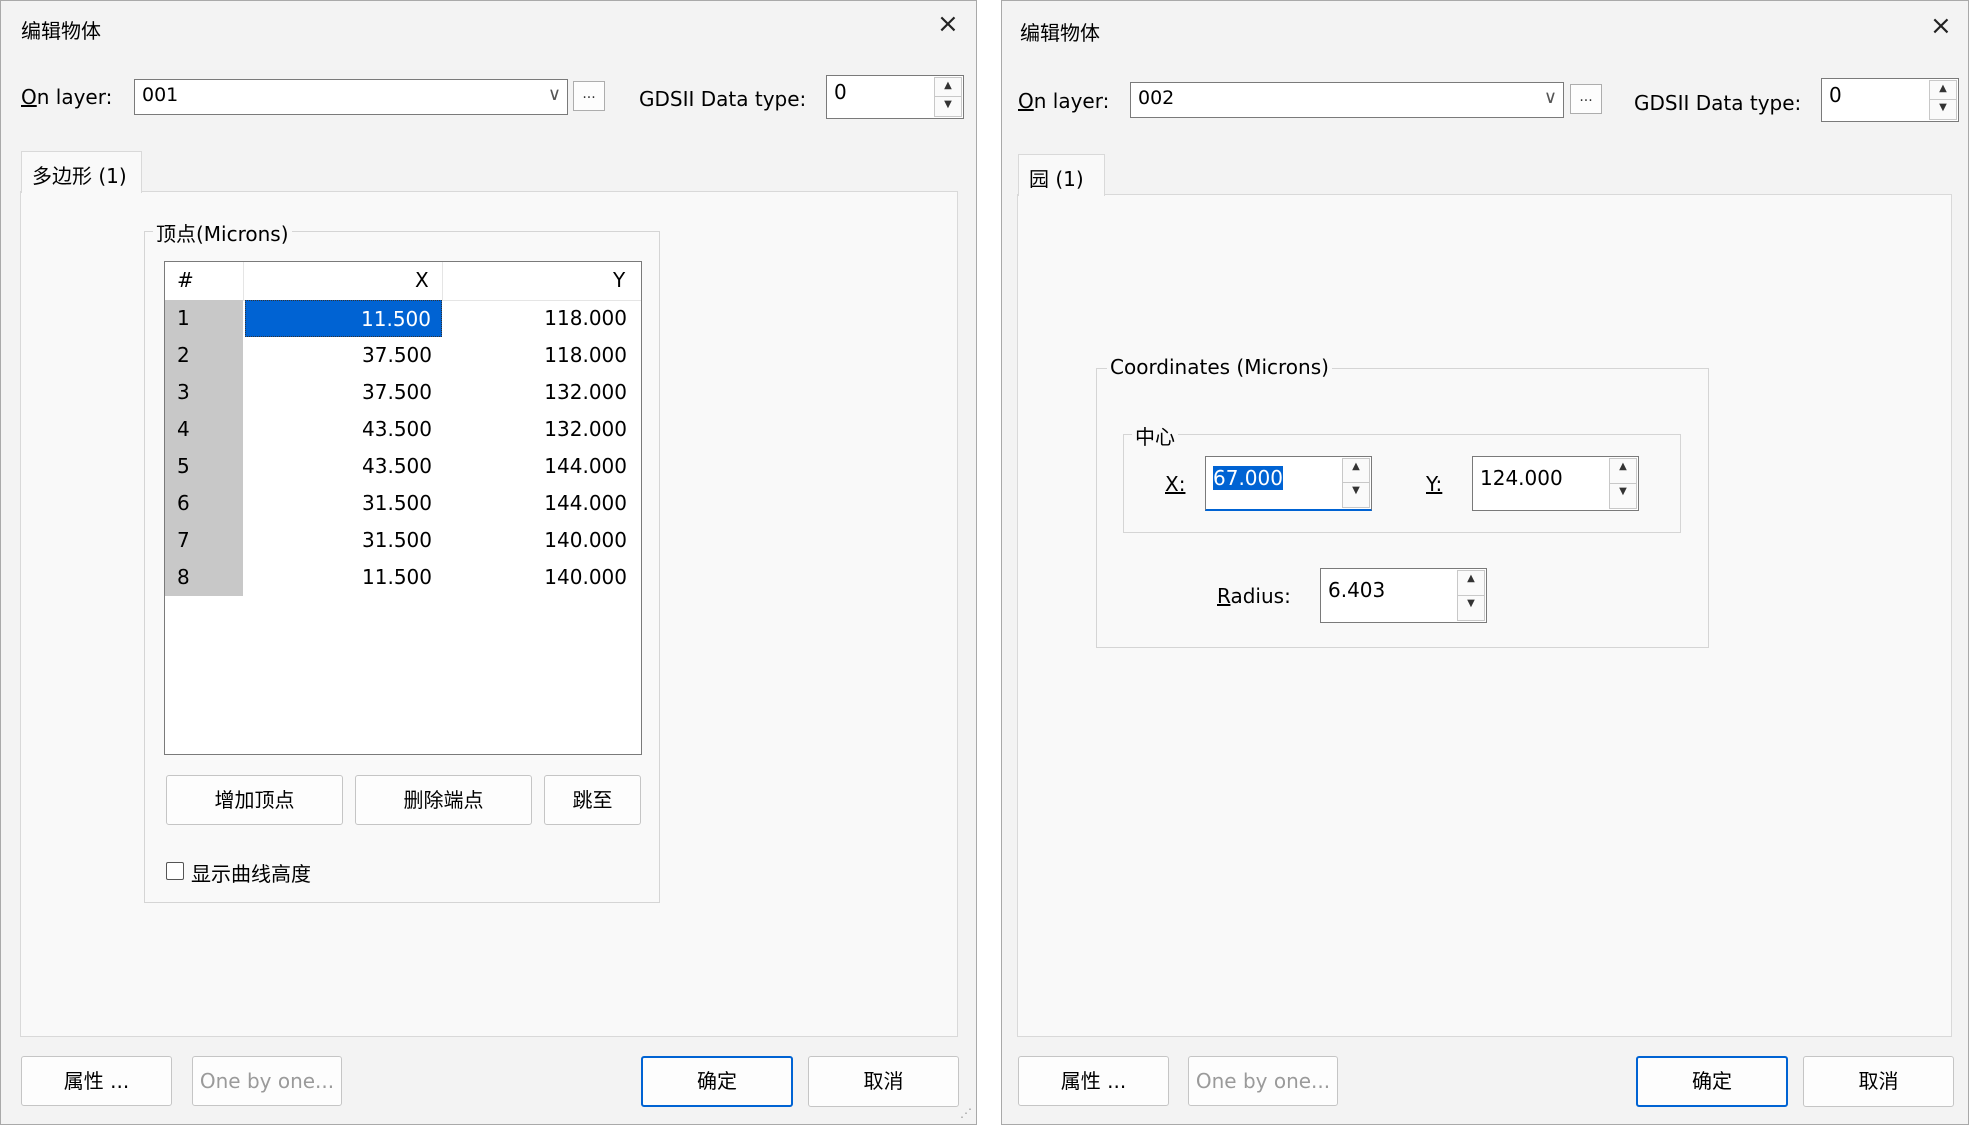 Image resolution: width=1969 pixels, height=1125 pixels. Describe the element at coordinates (1347, 100) in the screenshot. I see `layer-combobox: 002 ∨` at that location.